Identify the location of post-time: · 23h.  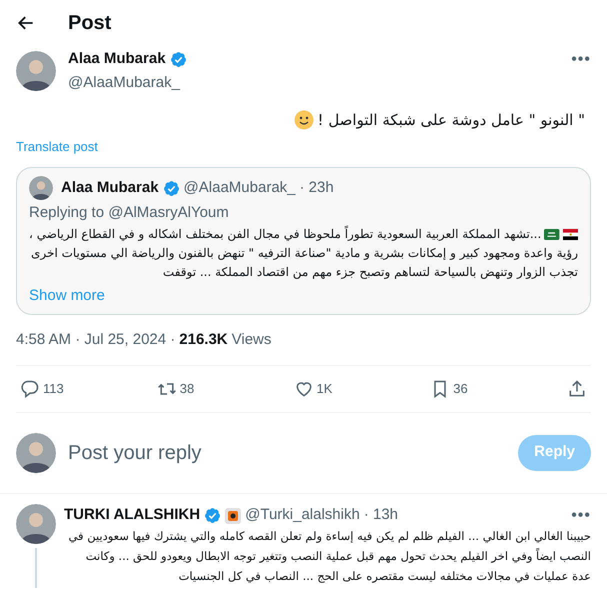
(317, 188).